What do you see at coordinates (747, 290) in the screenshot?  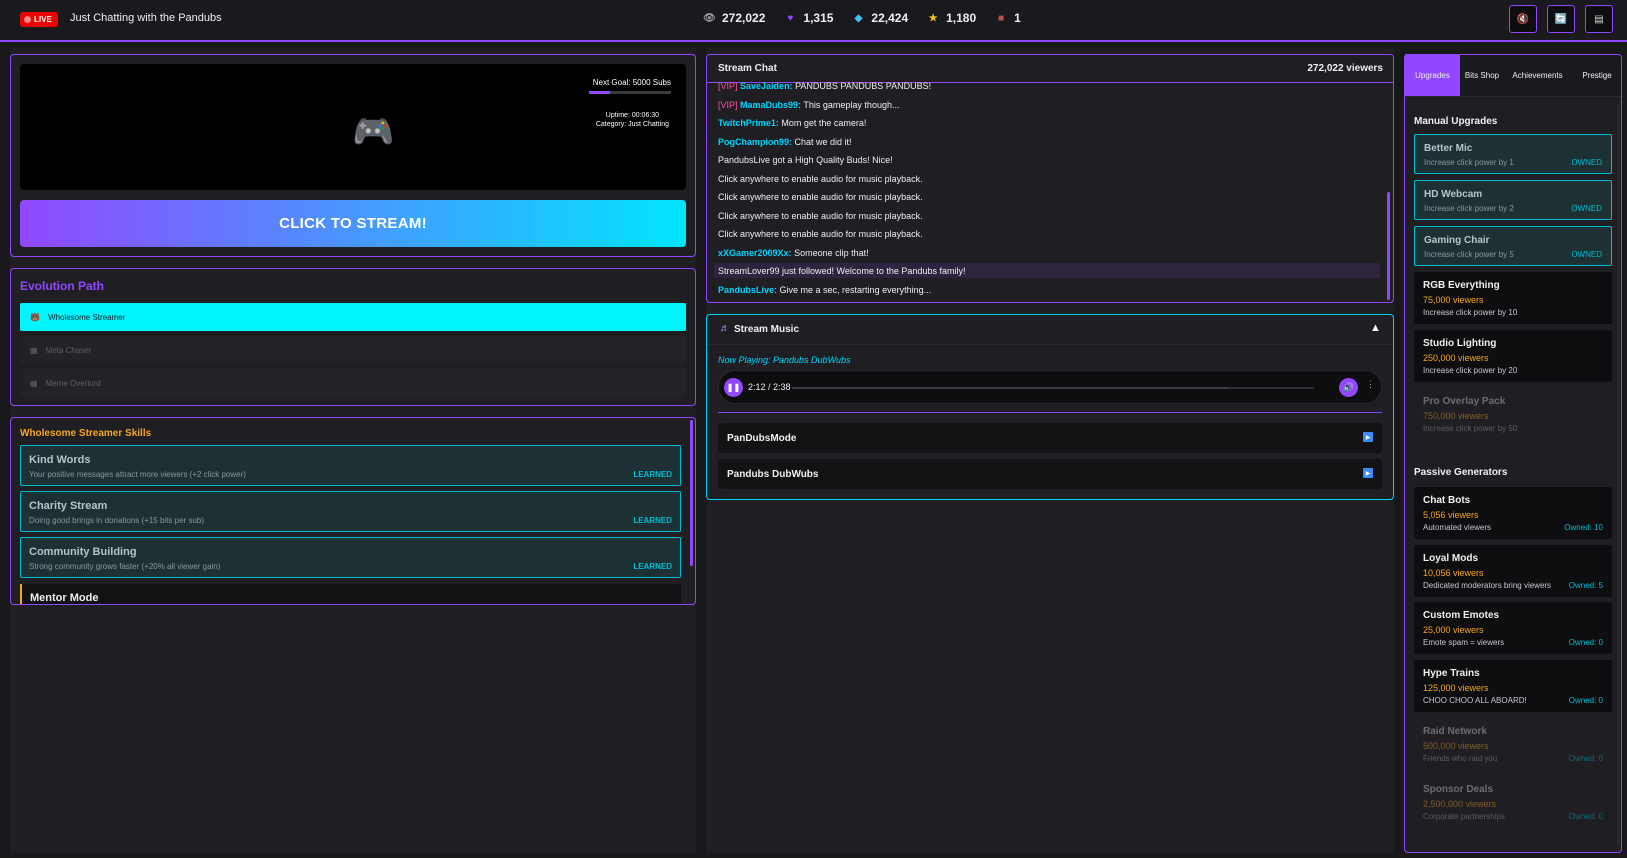 I see `chat-username: PandubsLive:` at bounding box center [747, 290].